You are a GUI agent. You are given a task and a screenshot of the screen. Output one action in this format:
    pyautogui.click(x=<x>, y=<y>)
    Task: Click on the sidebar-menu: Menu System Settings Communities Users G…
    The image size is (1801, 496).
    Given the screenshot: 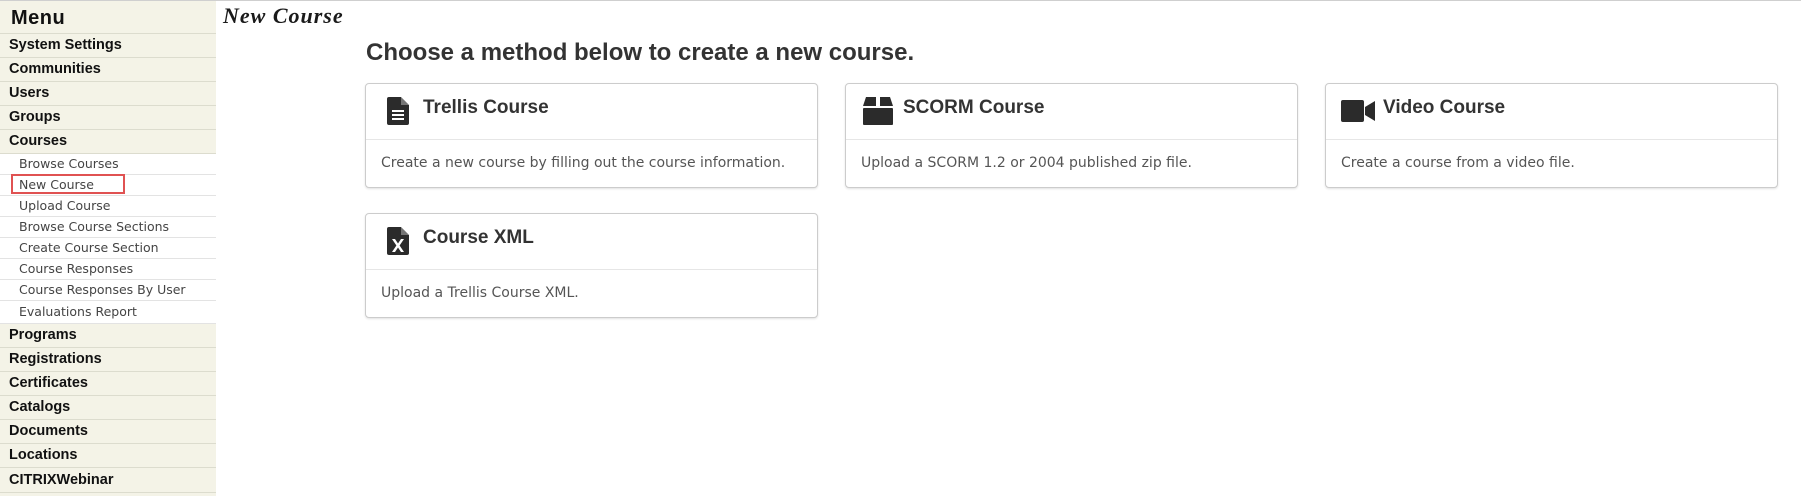 What is the action you would take?
    pyautogui.click(x=108, y=248)
    